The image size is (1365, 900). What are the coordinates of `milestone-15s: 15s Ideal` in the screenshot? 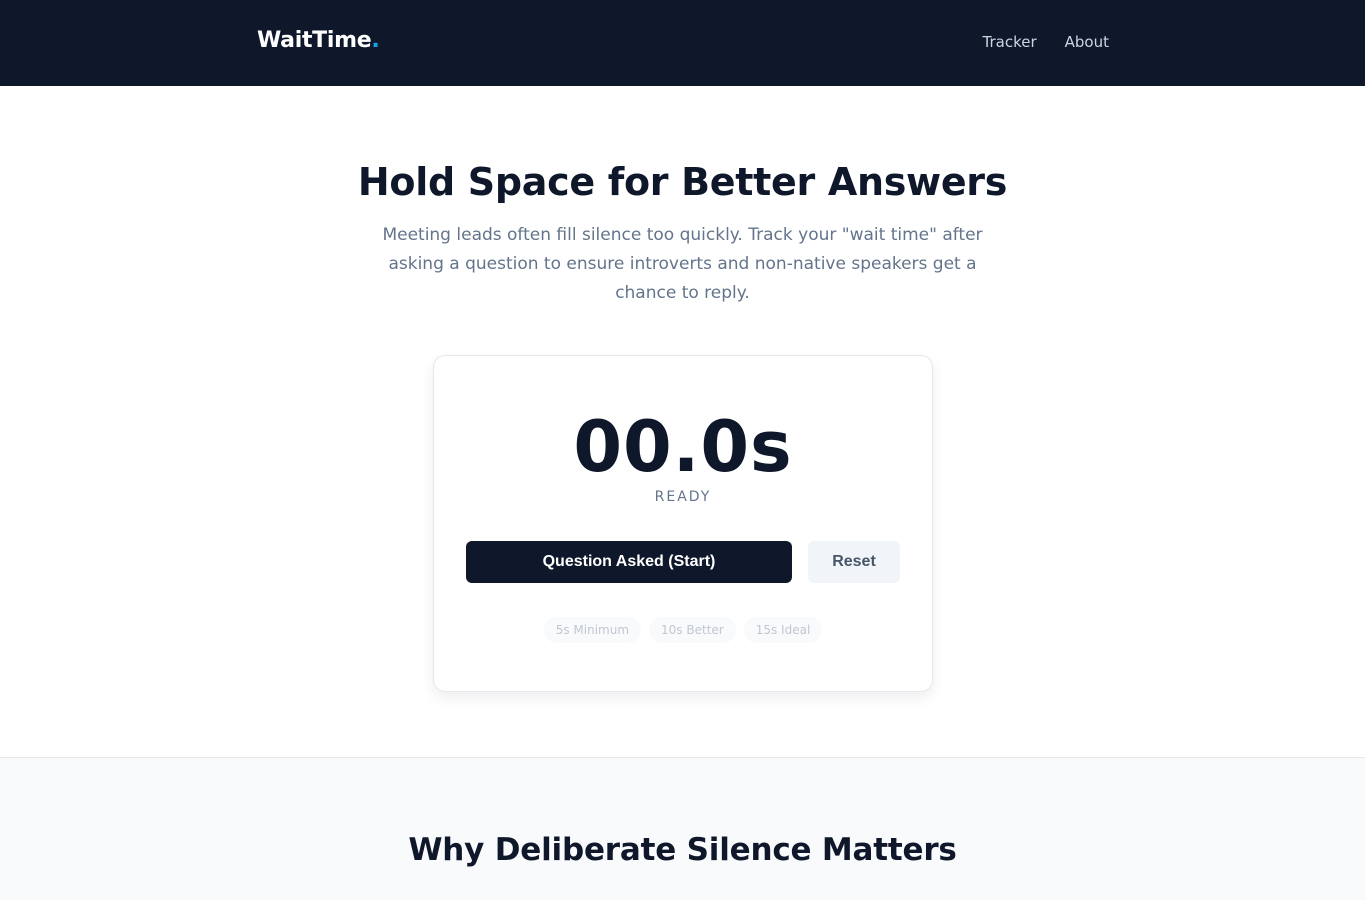 It's located at (783, 630).